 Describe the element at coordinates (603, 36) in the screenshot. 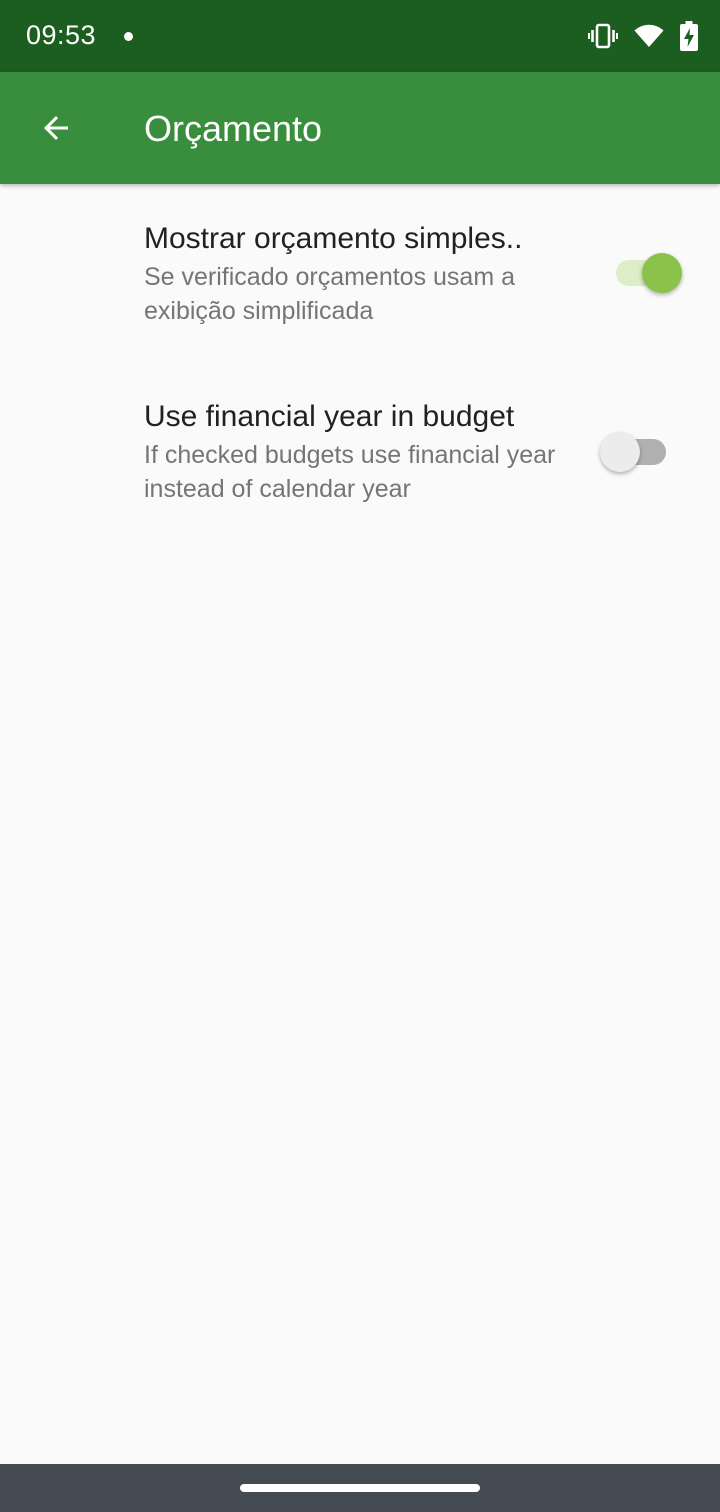

I see `vibrate-icon` at that location.